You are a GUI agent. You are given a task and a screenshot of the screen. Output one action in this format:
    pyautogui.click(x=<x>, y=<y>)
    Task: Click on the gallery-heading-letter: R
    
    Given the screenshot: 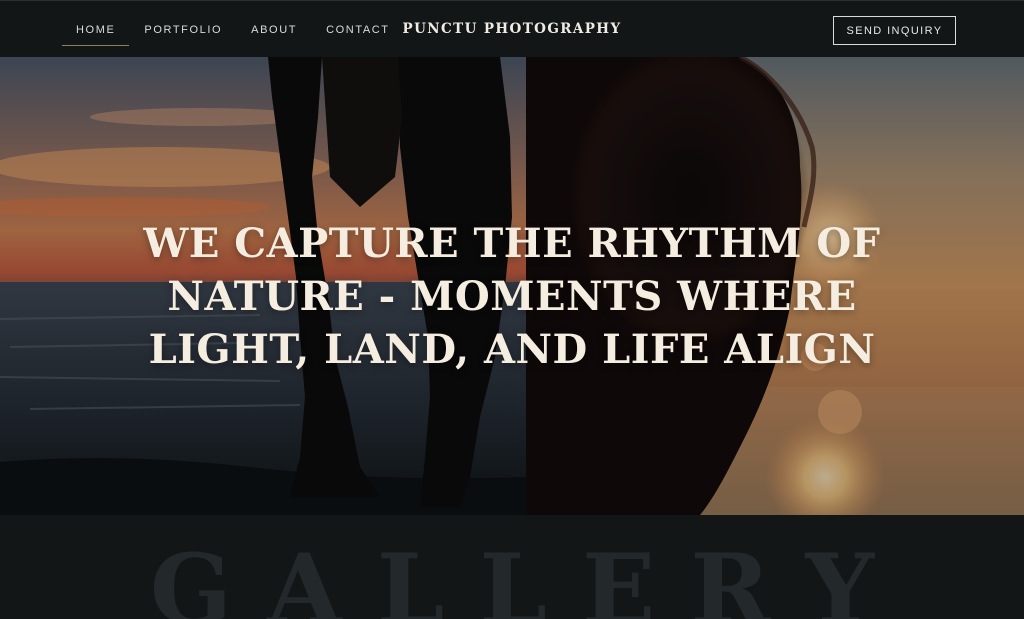 What is the action you would take?
    pyautogui.click(x=730, y=576)
    